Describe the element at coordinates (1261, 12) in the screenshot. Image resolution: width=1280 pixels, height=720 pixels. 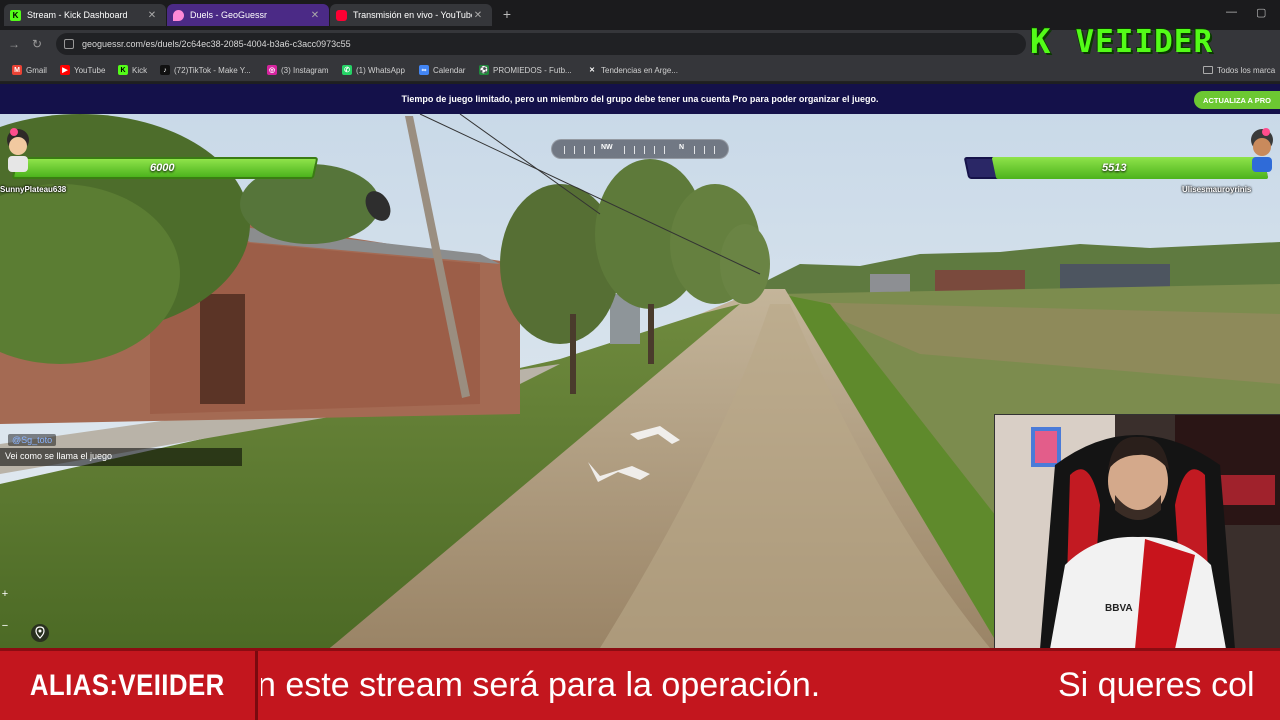
I see `maximize-icon: ▢` at that location.